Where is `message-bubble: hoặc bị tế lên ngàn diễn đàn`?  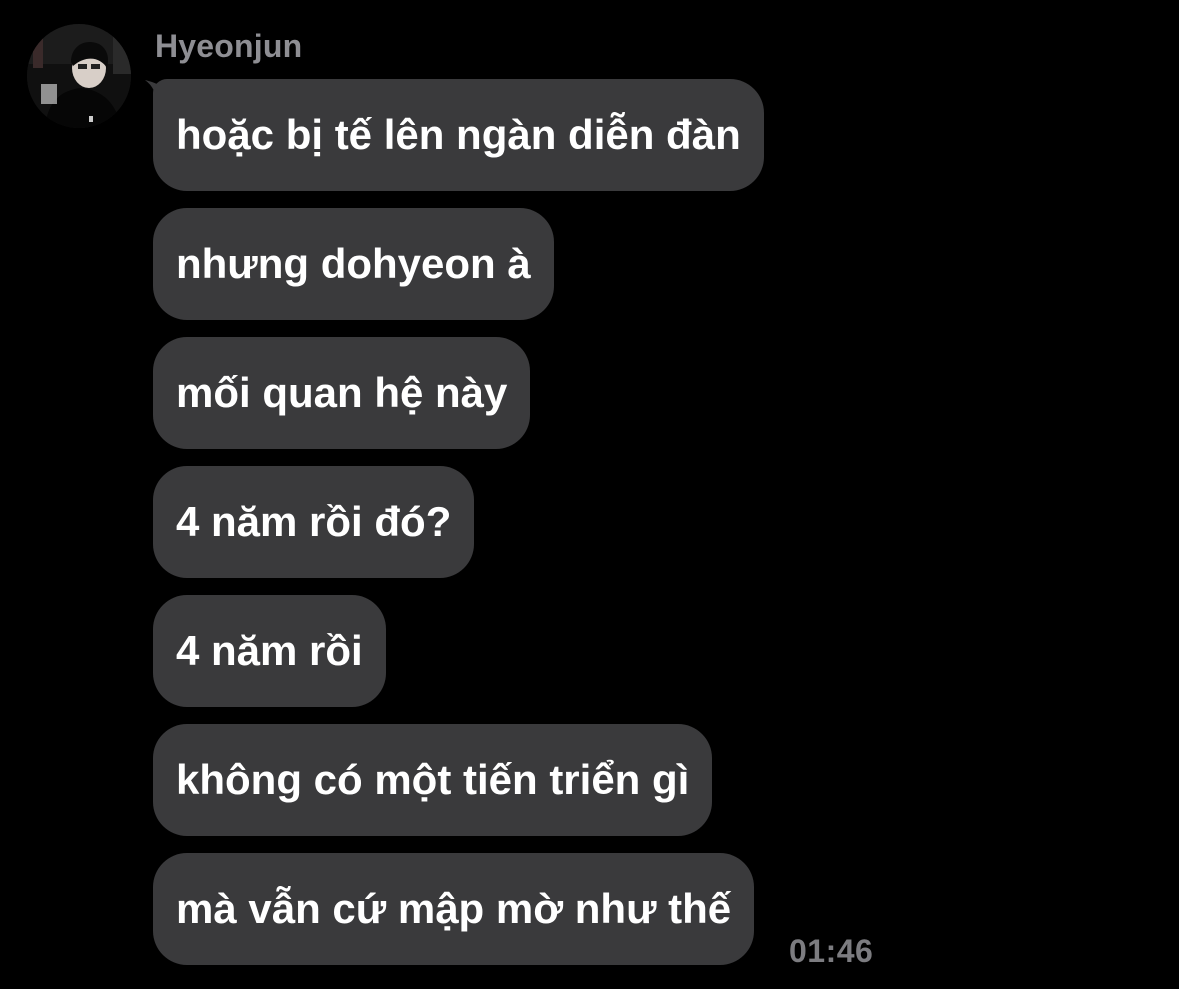 message-bubble: hoặc bị tế lên ngàn diễn đàn is located at coordinates (458, 135).